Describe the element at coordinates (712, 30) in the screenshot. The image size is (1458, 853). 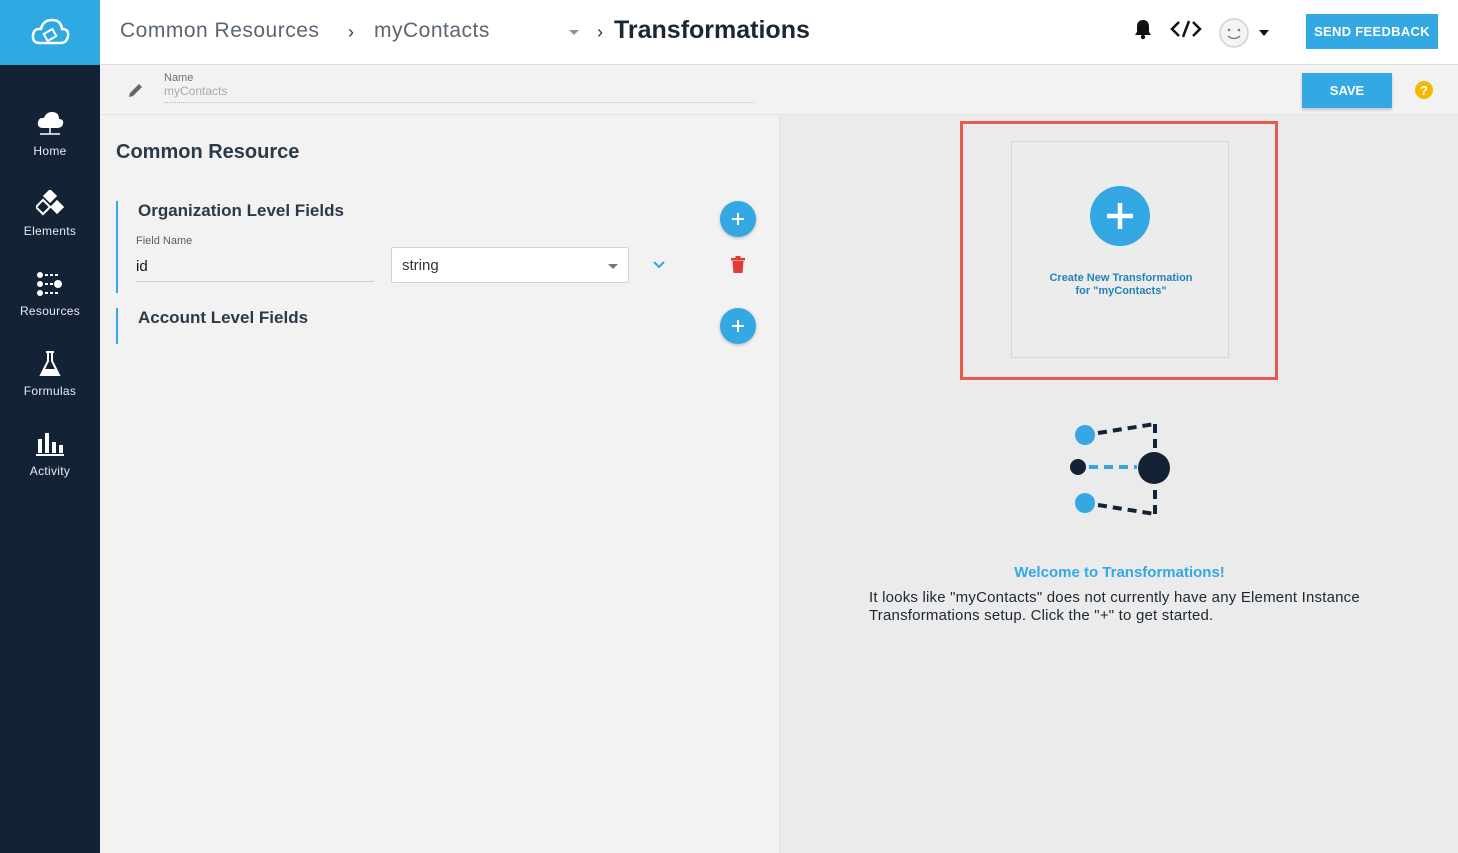
I see `page-title: Transformations` at that location.